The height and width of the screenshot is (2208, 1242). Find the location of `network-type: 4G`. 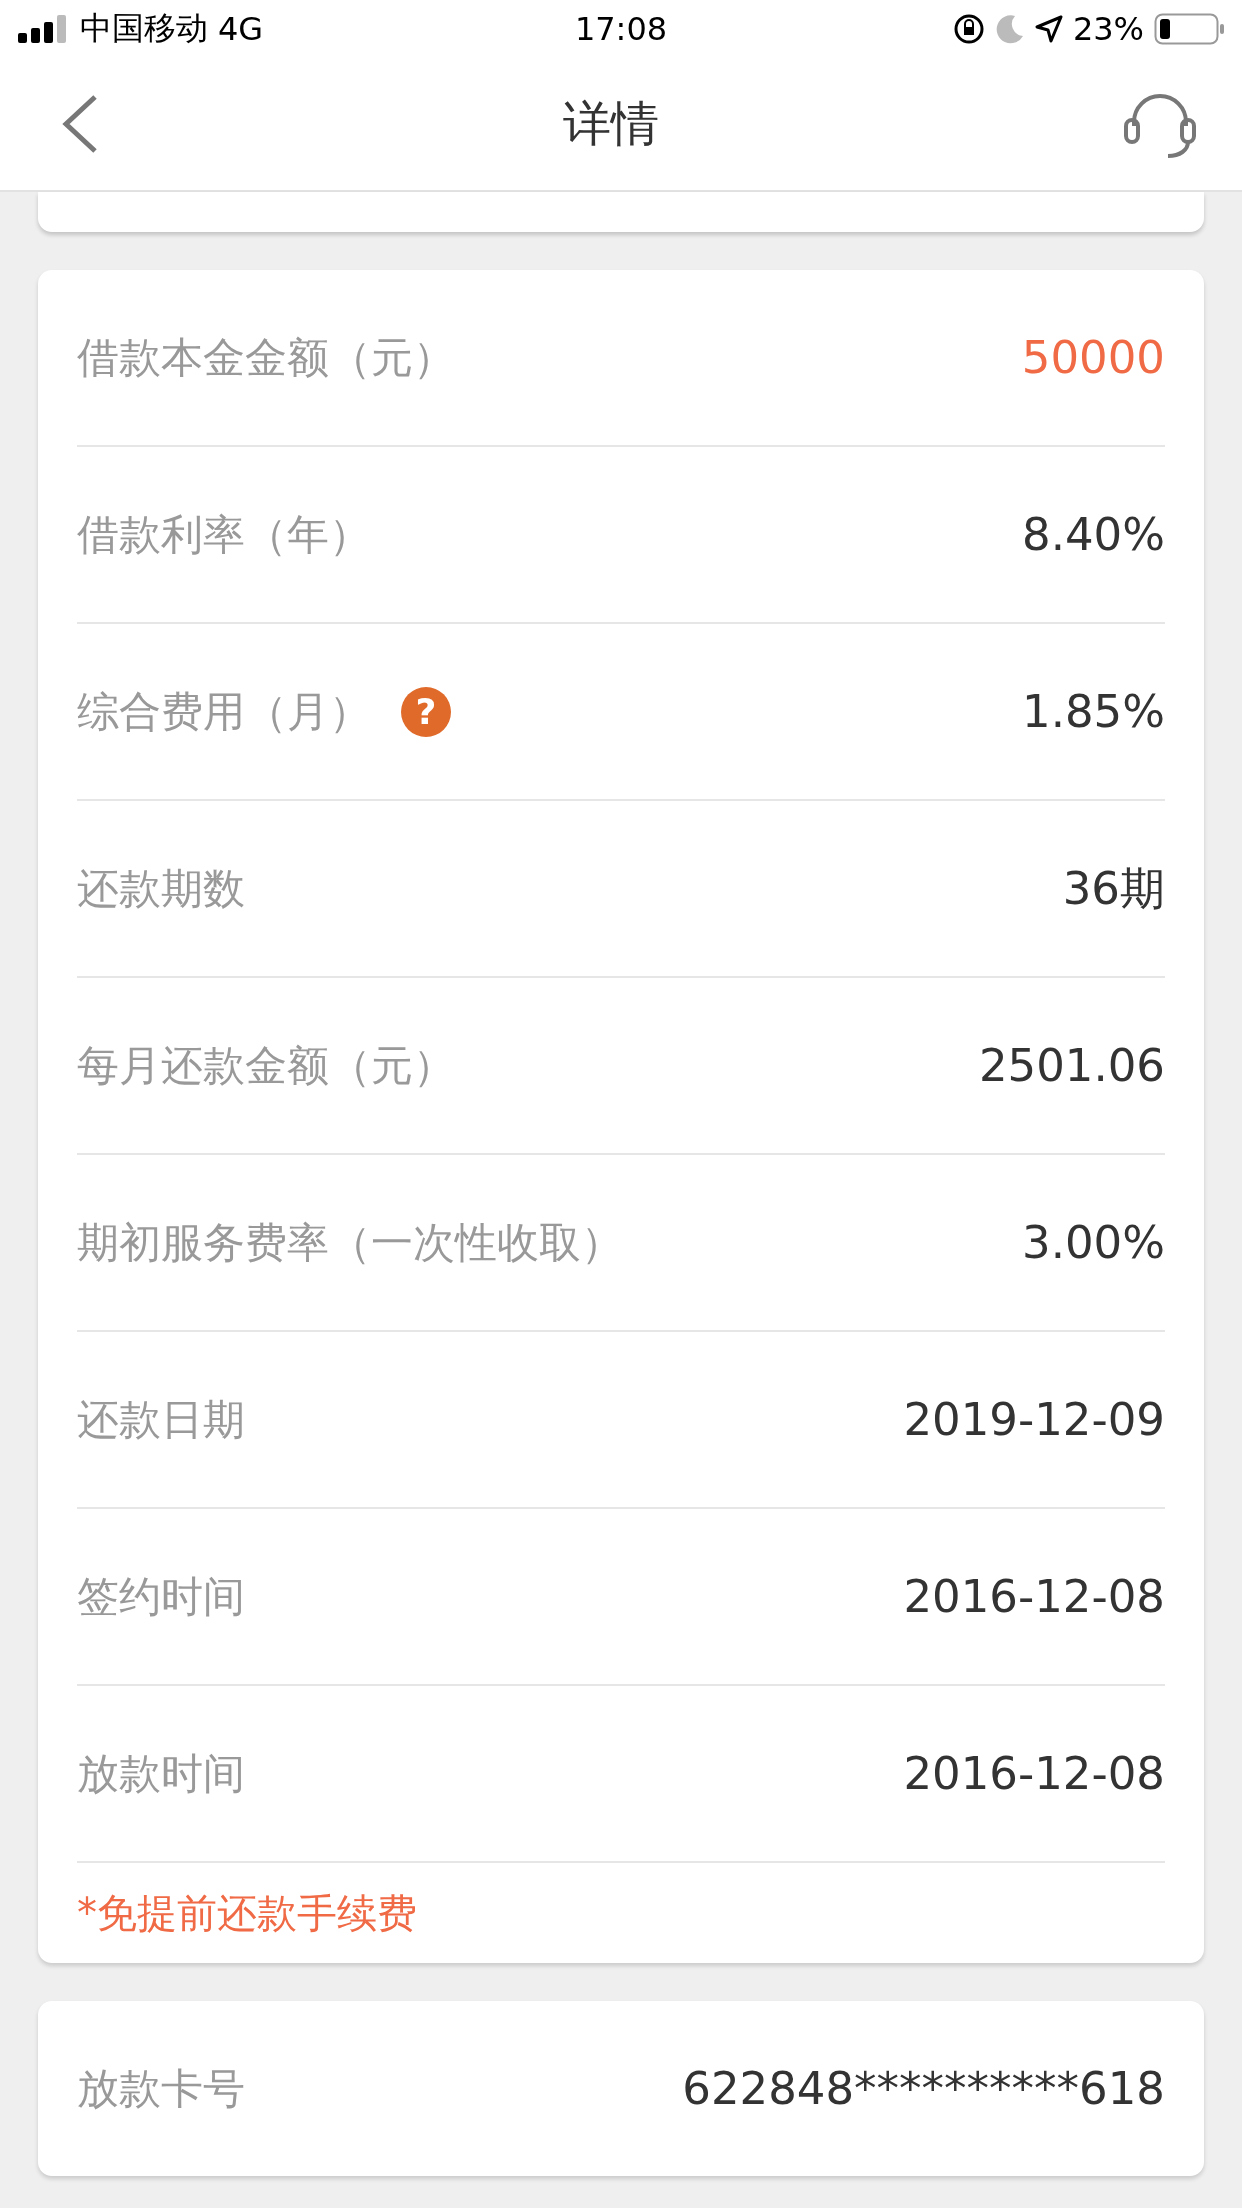

network-type: 4G is located at coordinates (241, 29).